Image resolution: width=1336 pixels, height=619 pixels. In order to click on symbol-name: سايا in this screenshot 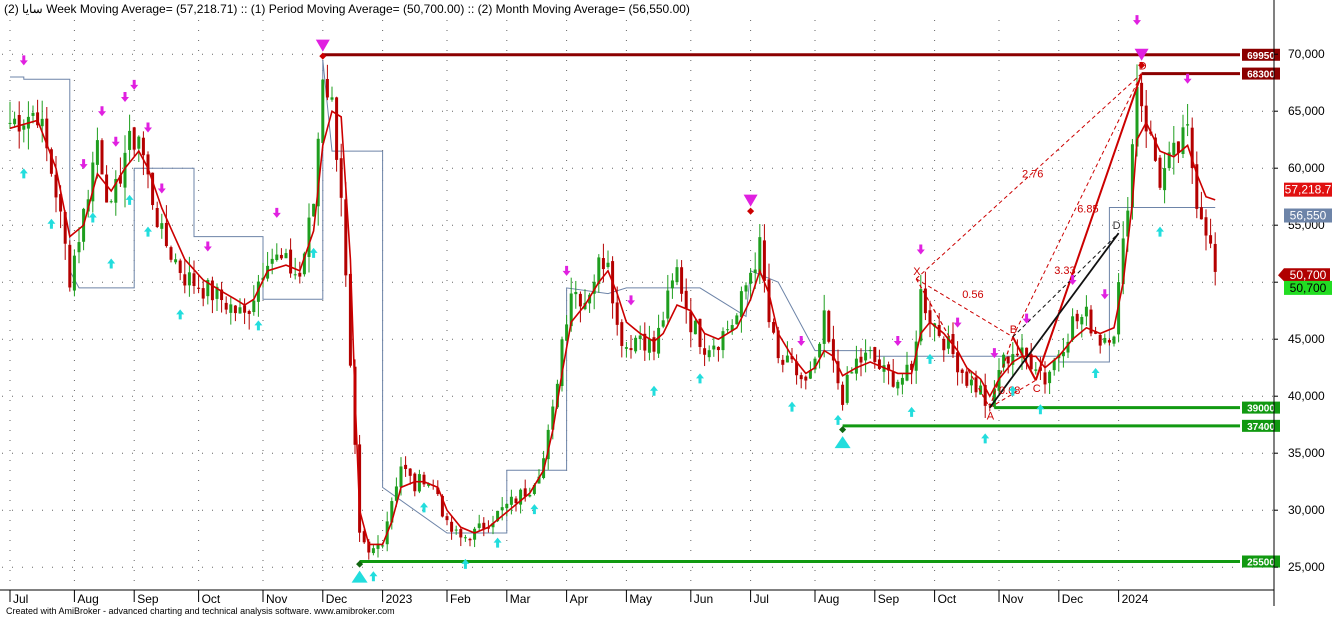, I will do `click(32, 9)`.